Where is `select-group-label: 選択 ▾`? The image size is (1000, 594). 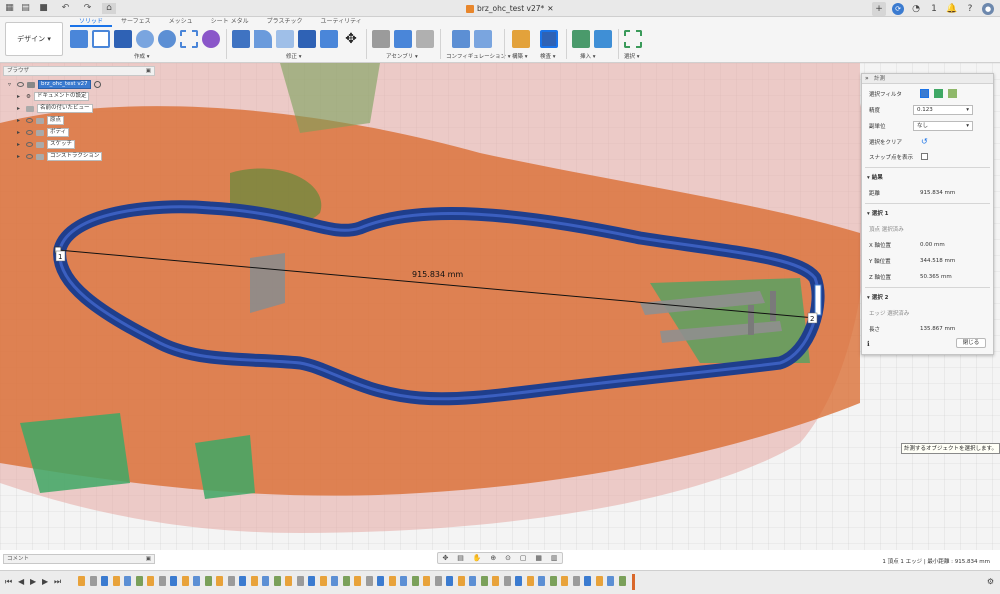
select-group-label: 選択 ▾ is located at coordinates (632, 56).